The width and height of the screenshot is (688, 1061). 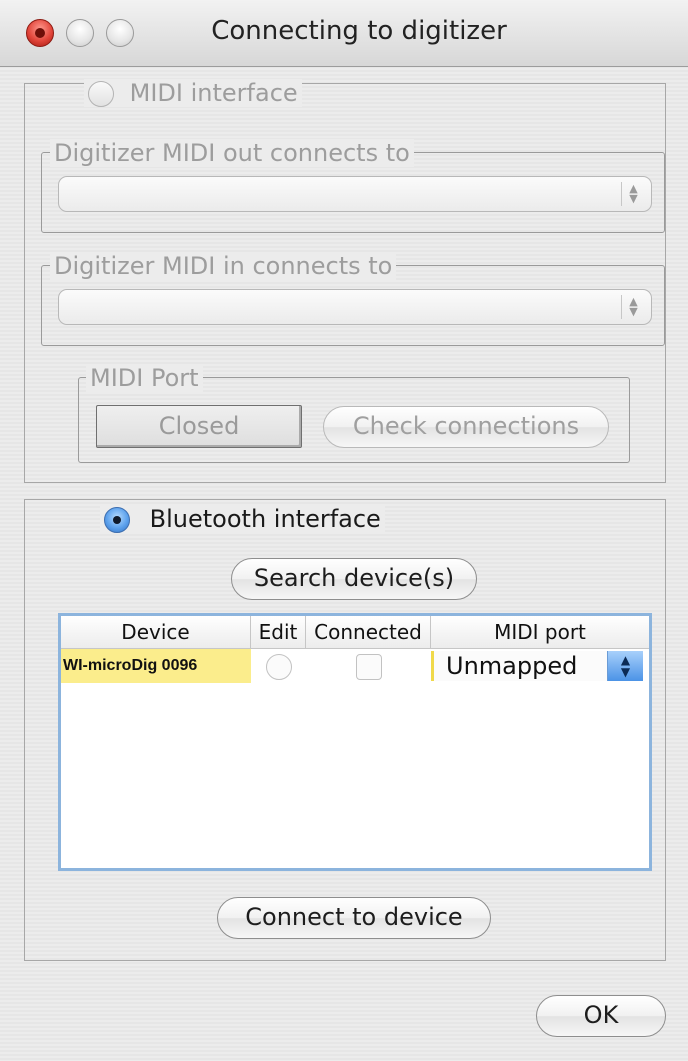 I want to click on bluetooth-interface-label: Bluetooth interface, so click(x=265, y=519).